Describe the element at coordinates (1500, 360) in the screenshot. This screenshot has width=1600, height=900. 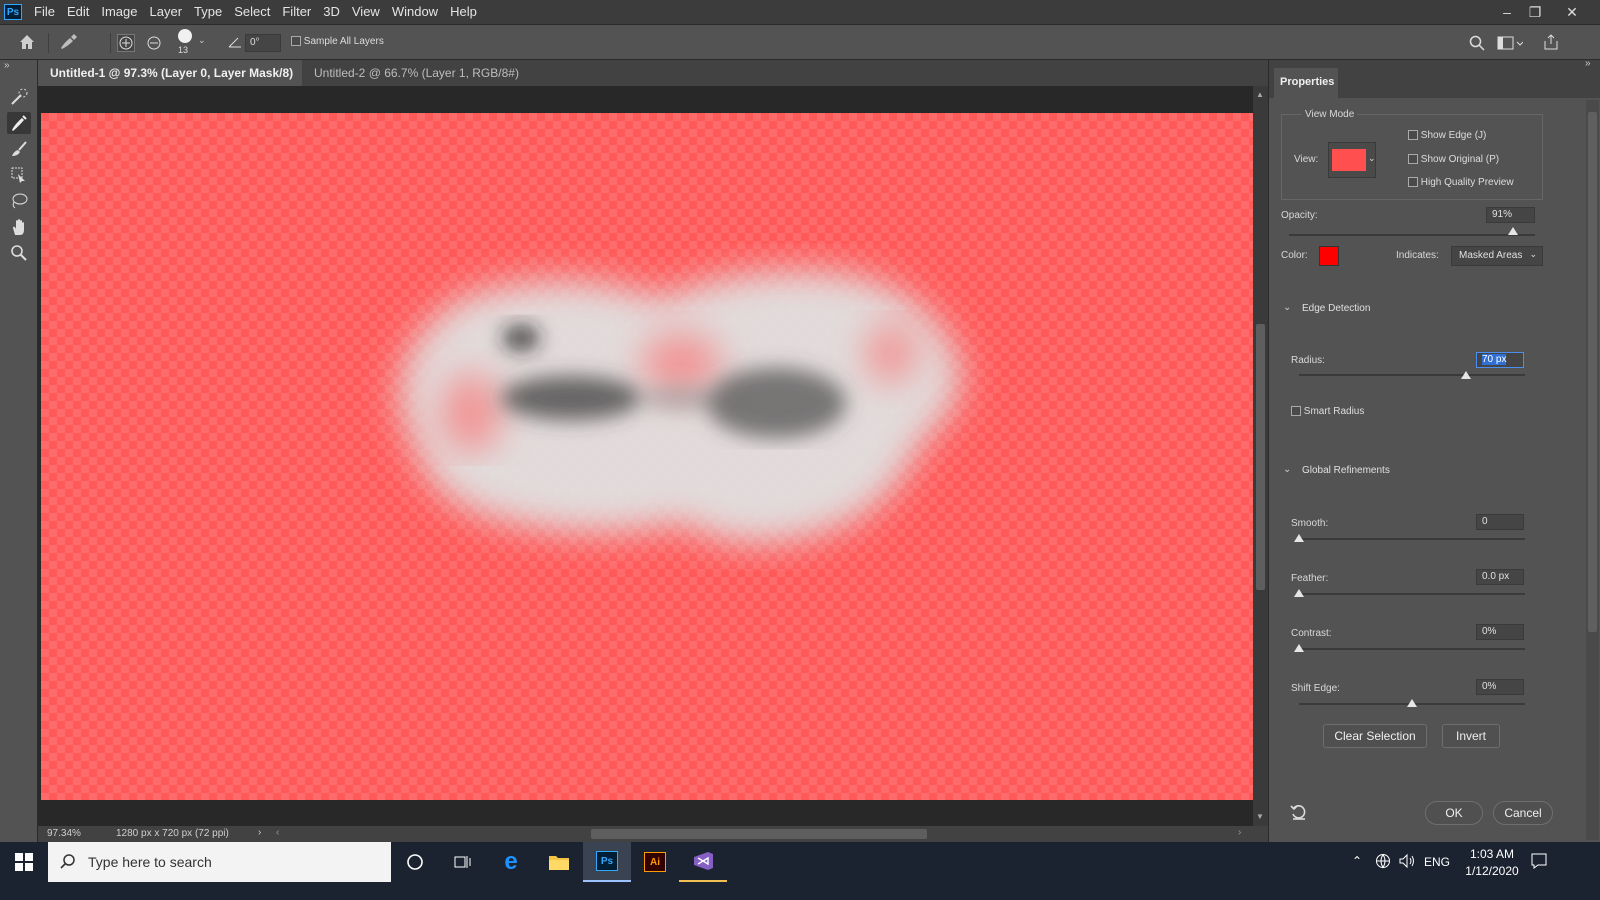
I see `radius-input: 70 px` at that location.